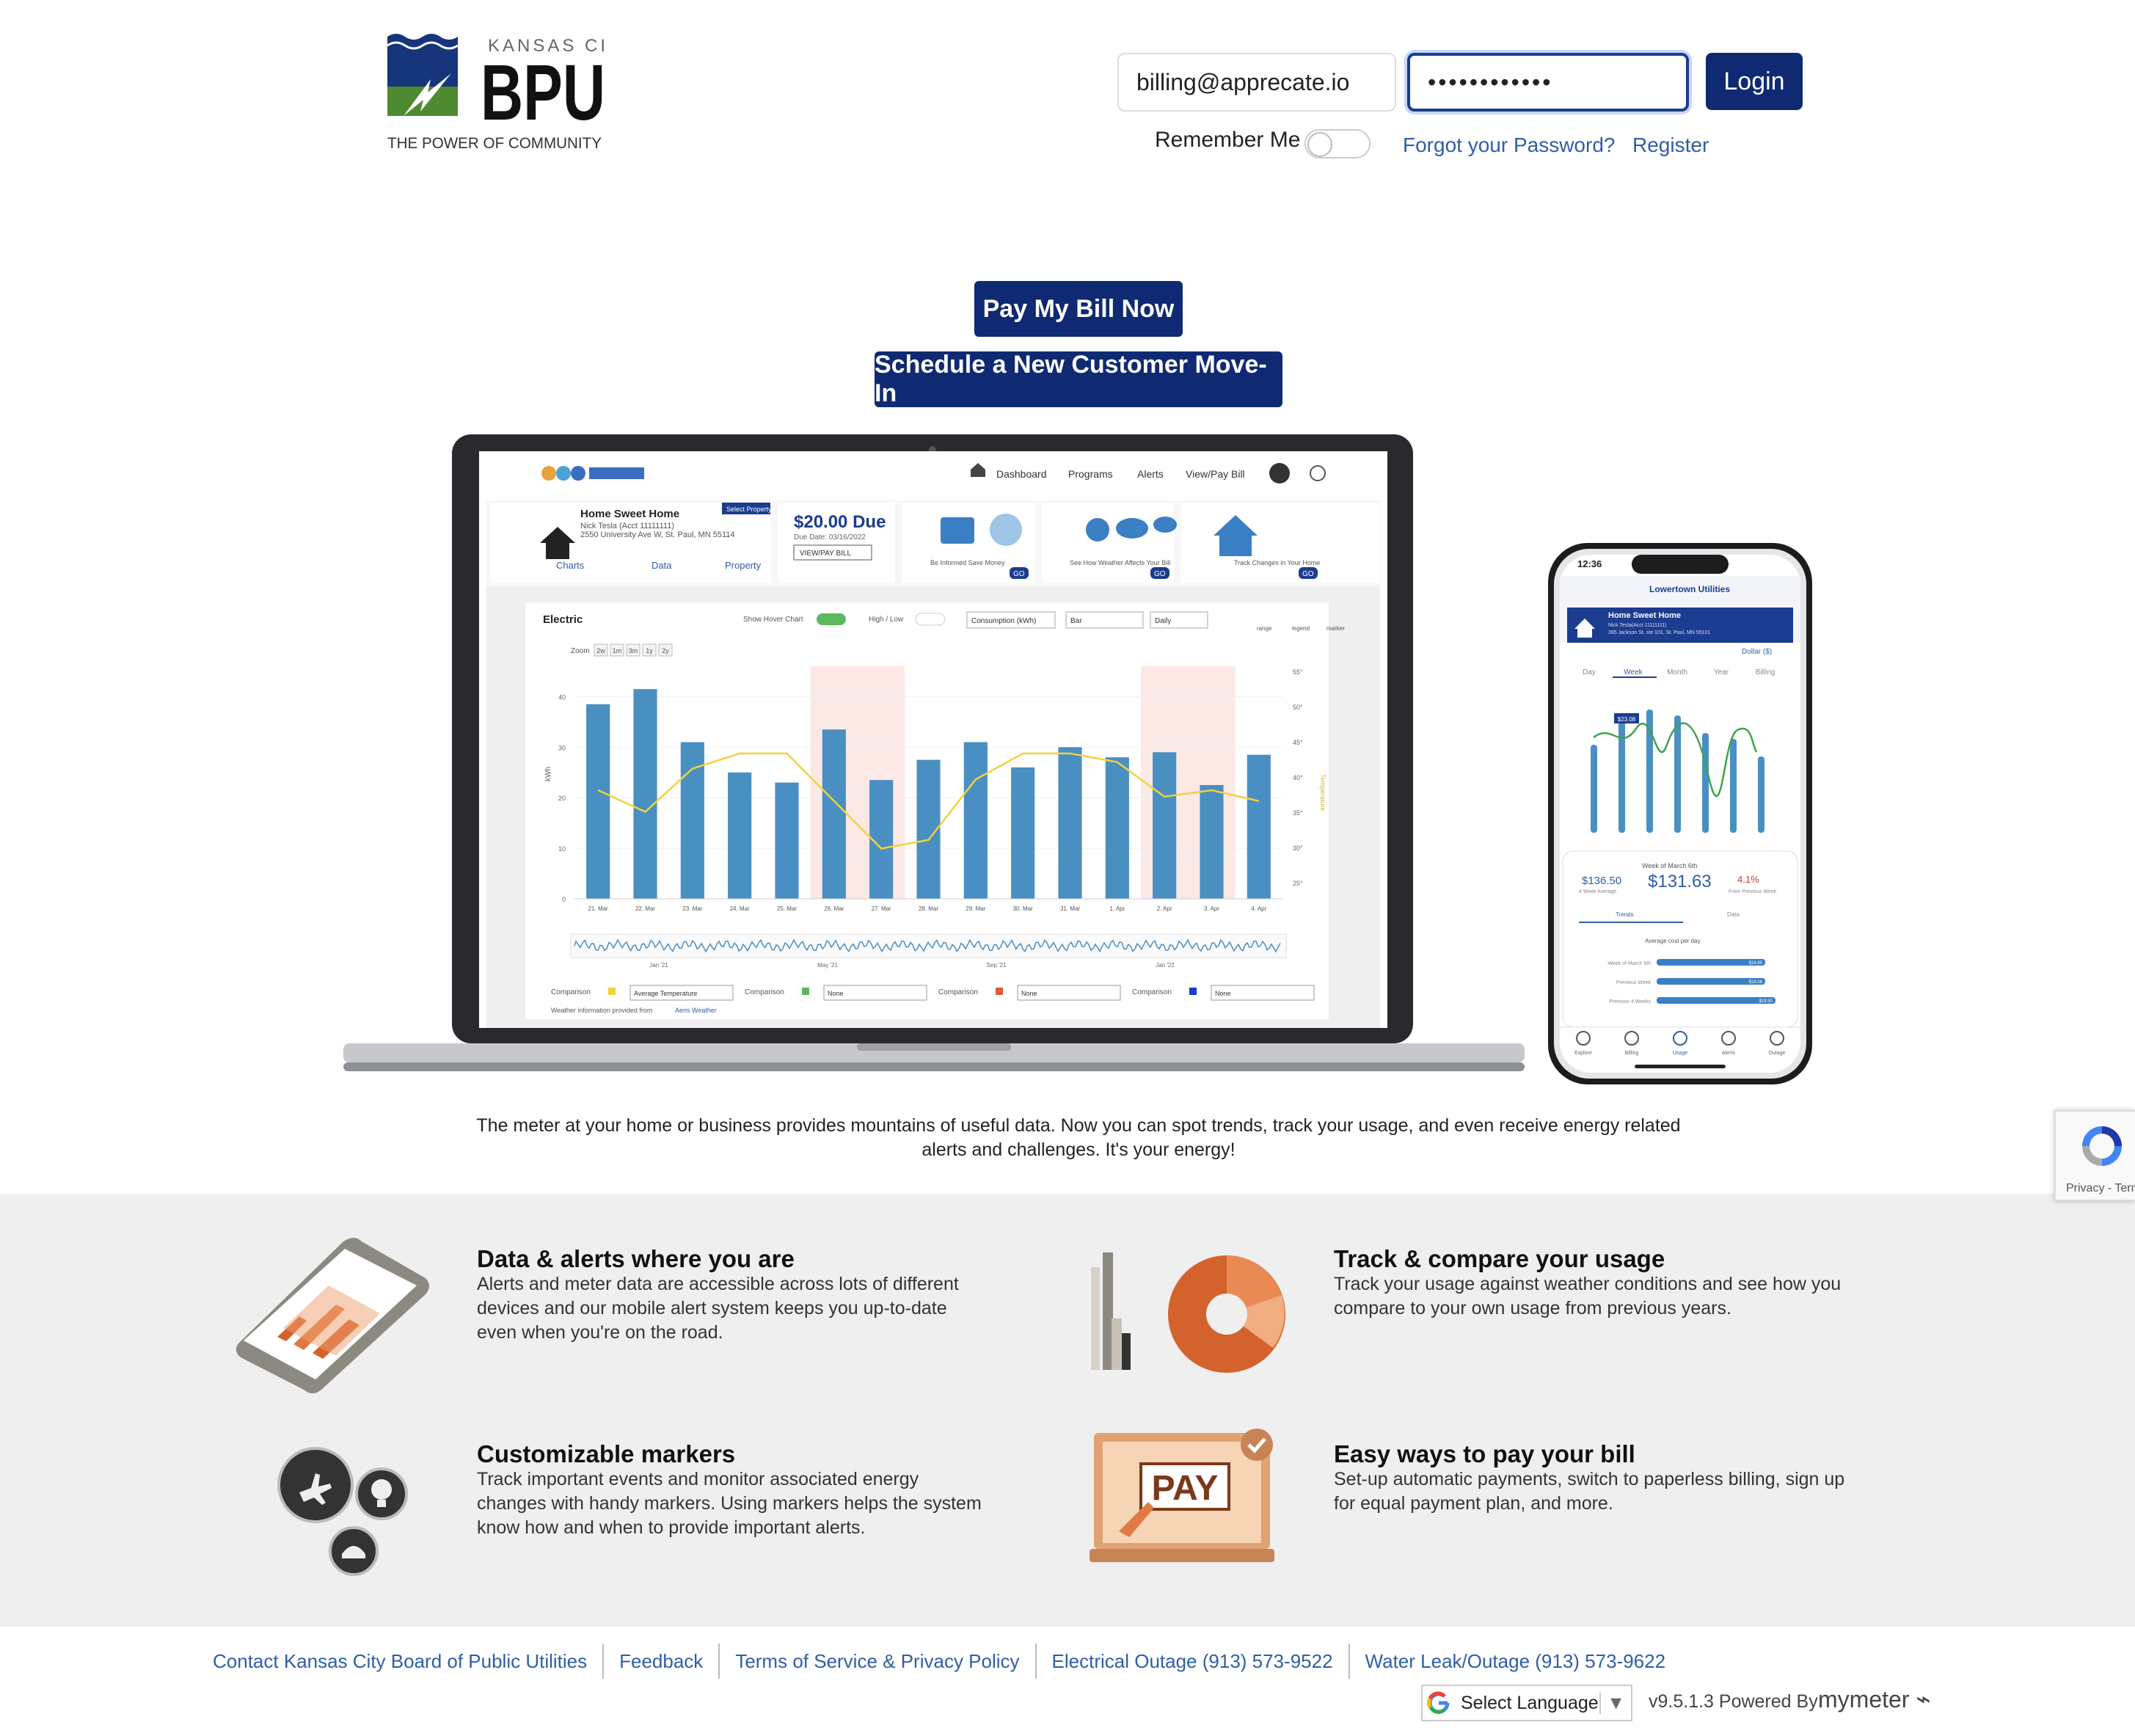 This screenshot has width=2135, height=1736. Describe the element at coordinates (1076, 621) in the screenshot. I see `hero-bar-select: Bar` at that location.